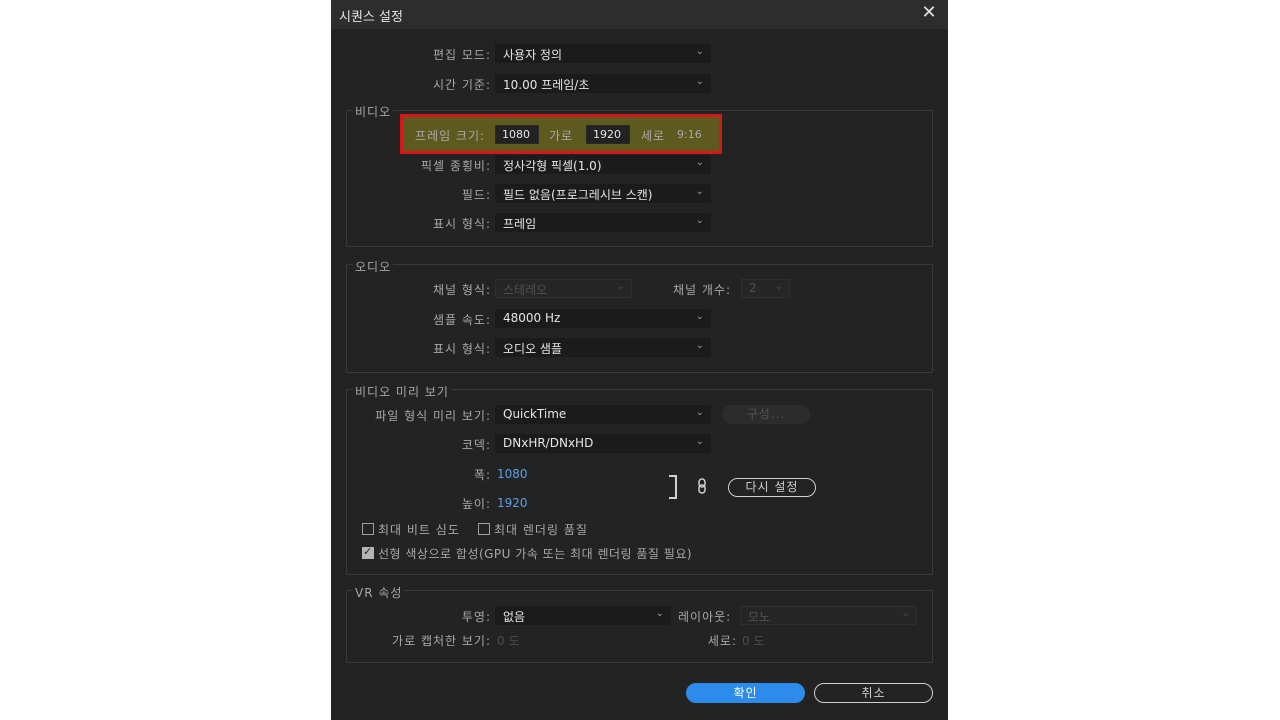  Describe the element at coordinates (563, 288) in the screenshot. I see `channel-format-dropdown: 스테레오 ⌄` at that location.